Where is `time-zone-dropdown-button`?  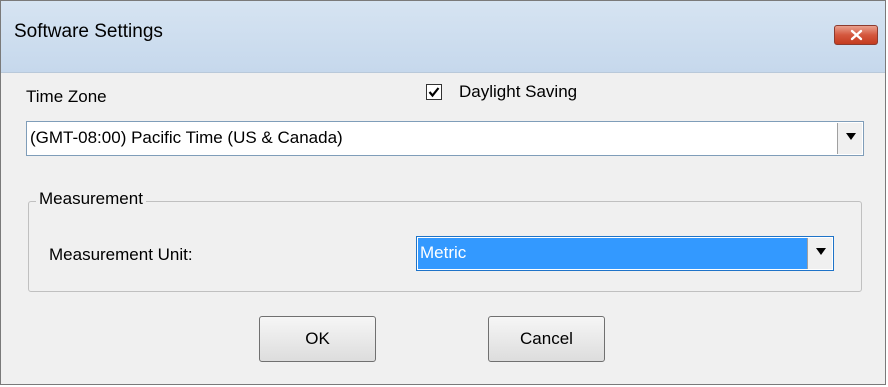
time-zone-dropdown-button is located at coordinates (849, 138).